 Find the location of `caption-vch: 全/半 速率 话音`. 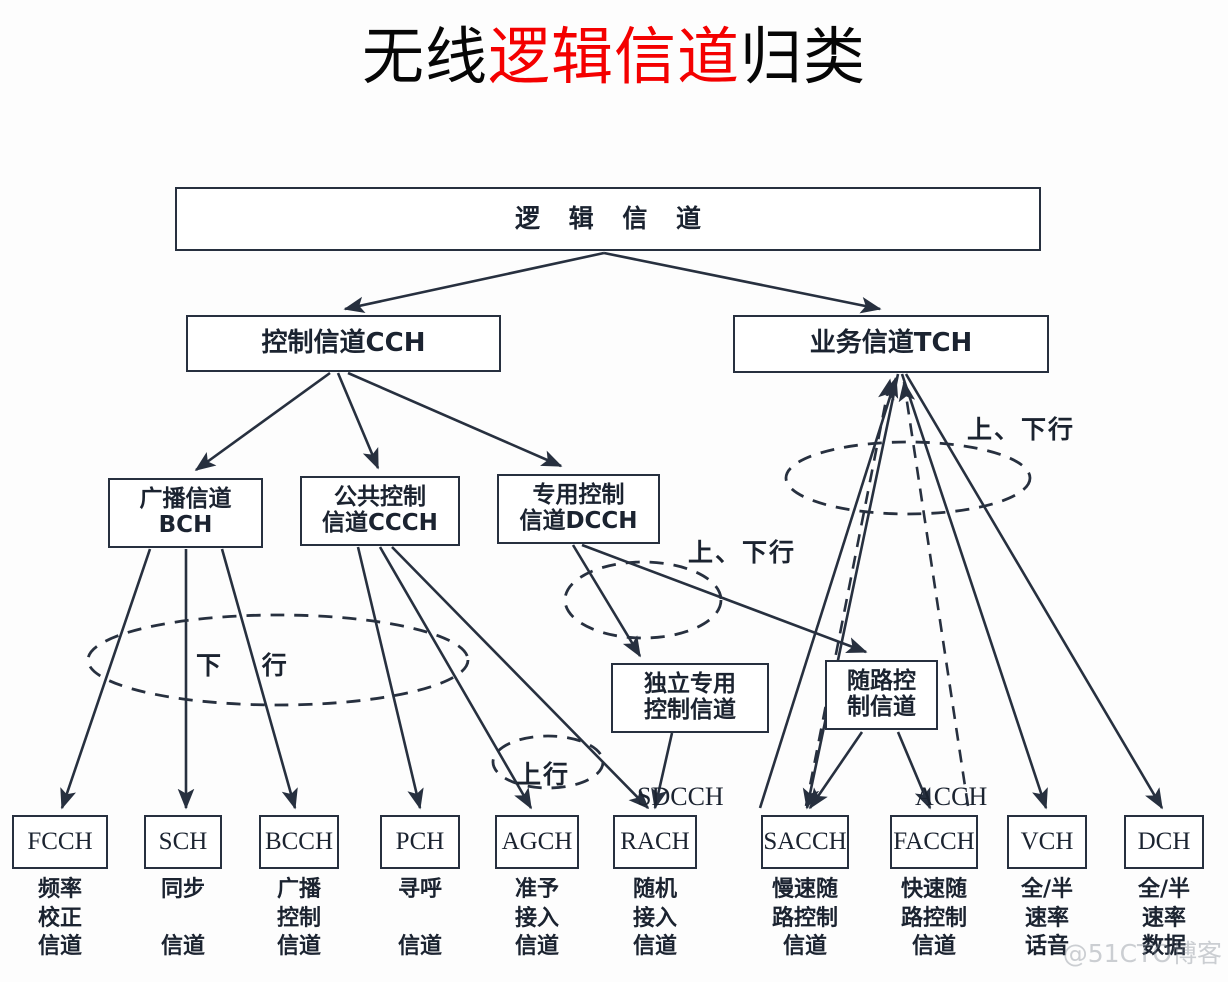

caption-vch: 全/半 速率 话音 is located at coordinates (1047, 919).